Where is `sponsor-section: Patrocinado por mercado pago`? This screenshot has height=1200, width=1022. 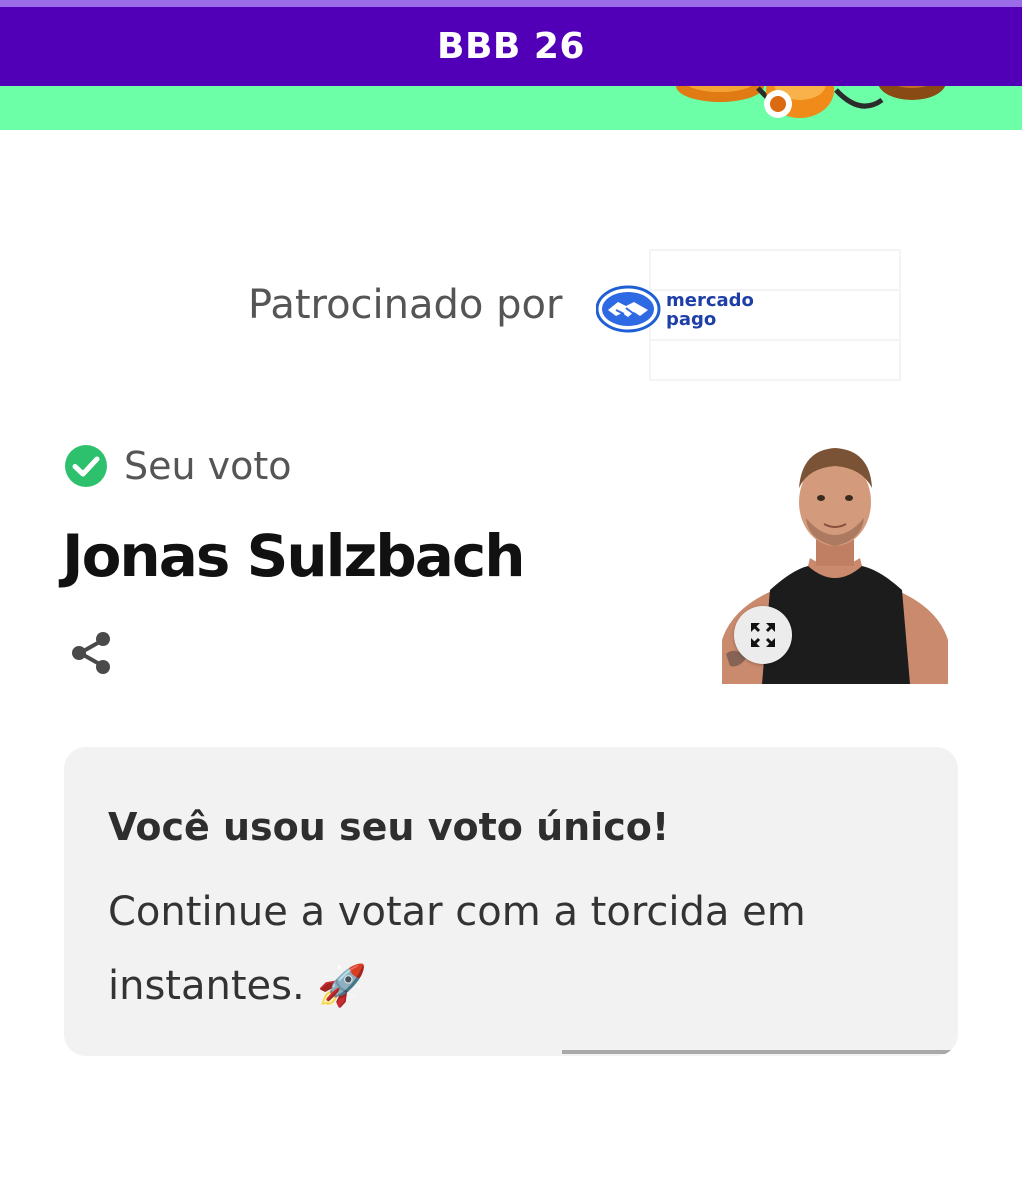
sponsor-section: Patrocinado por mercado pago is located at coordinates (511, 310).